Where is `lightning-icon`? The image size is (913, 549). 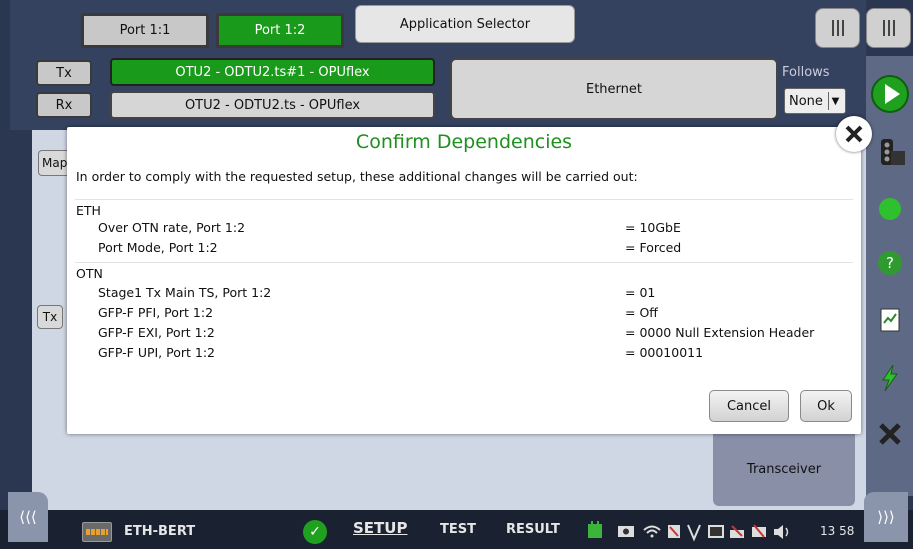 lightning-icon is located at coordinates (889, 378).